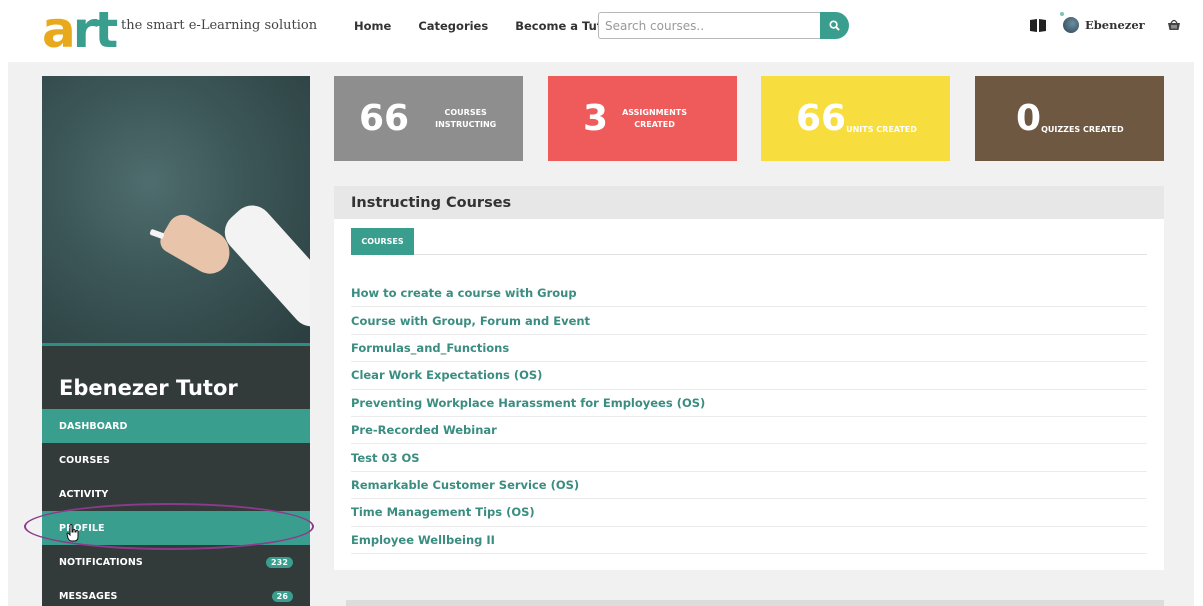 This screenshot has height=606, width=1203. I want to click on search-icon, so click(834, 25).